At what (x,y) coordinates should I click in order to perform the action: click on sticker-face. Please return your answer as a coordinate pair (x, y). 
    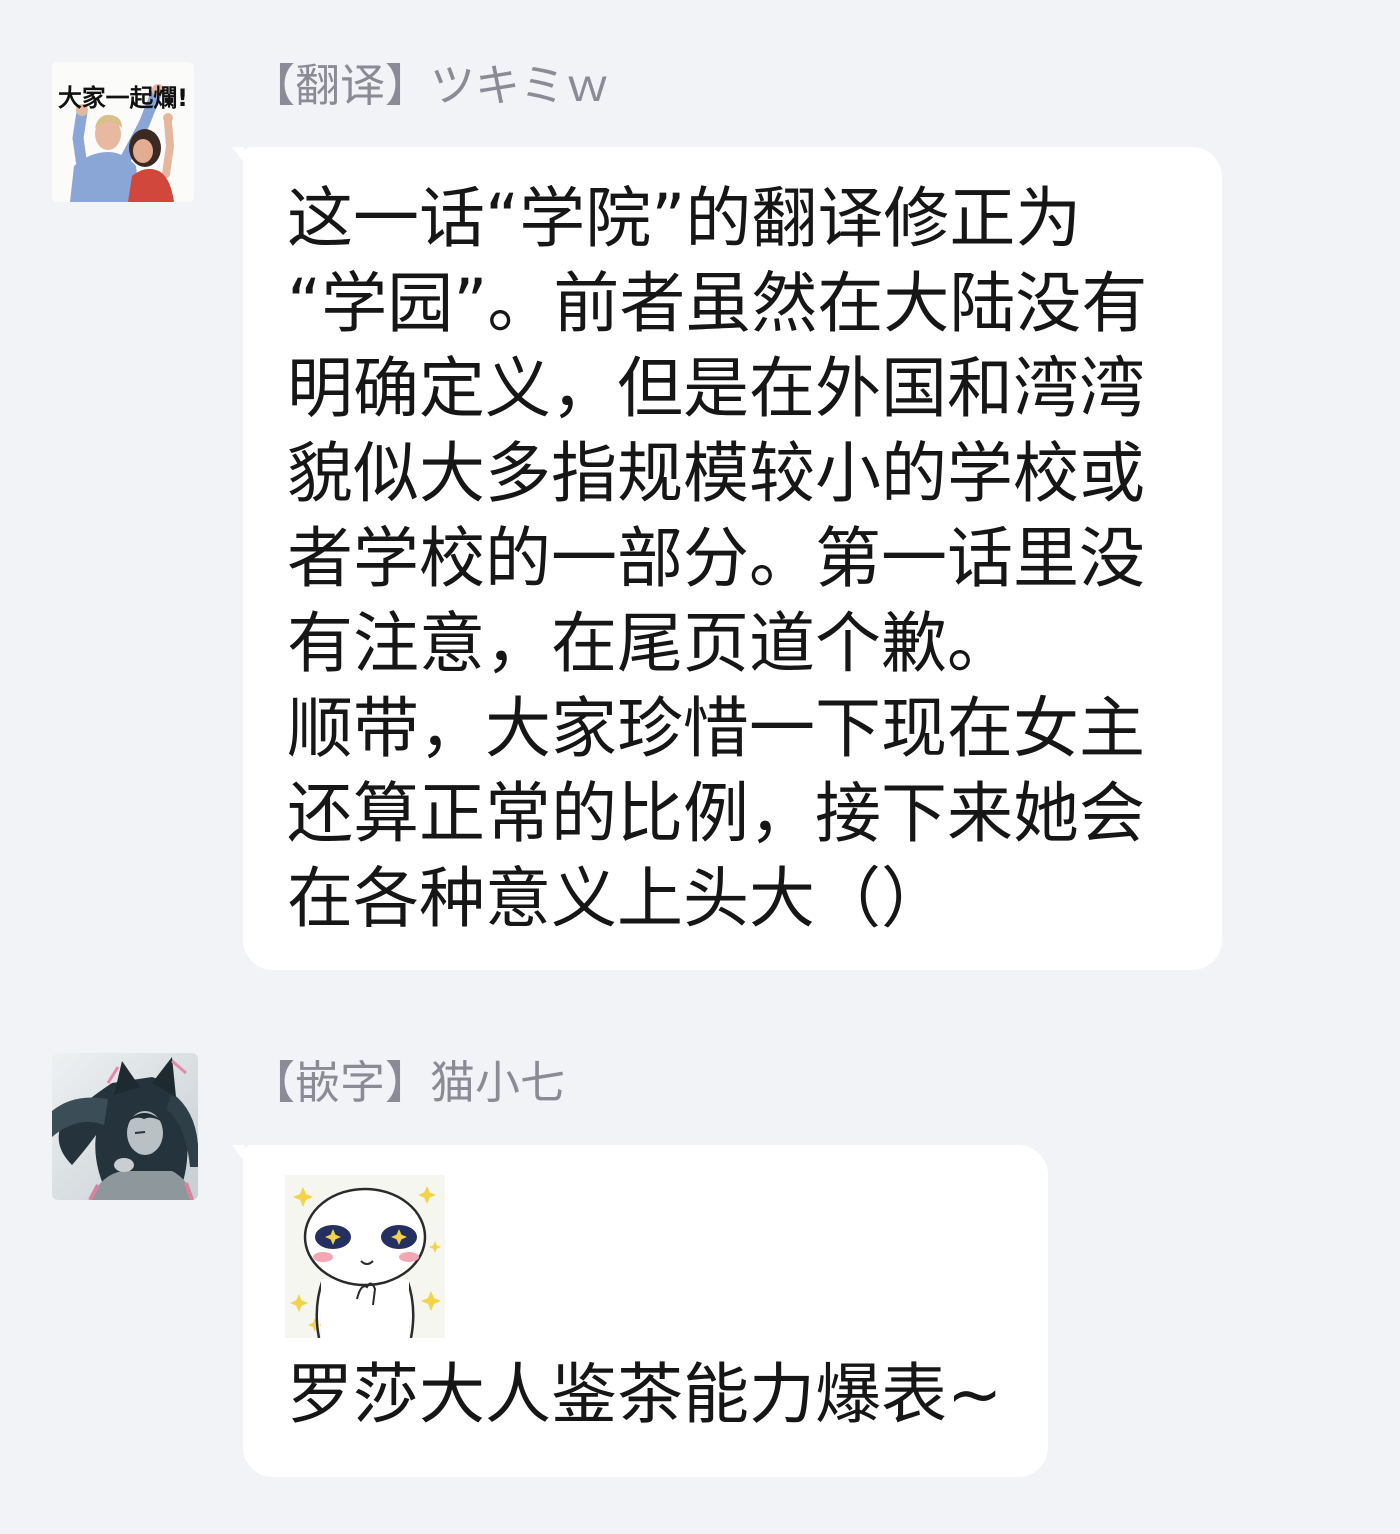
    Looking at the image, I should click on (365, 1262).